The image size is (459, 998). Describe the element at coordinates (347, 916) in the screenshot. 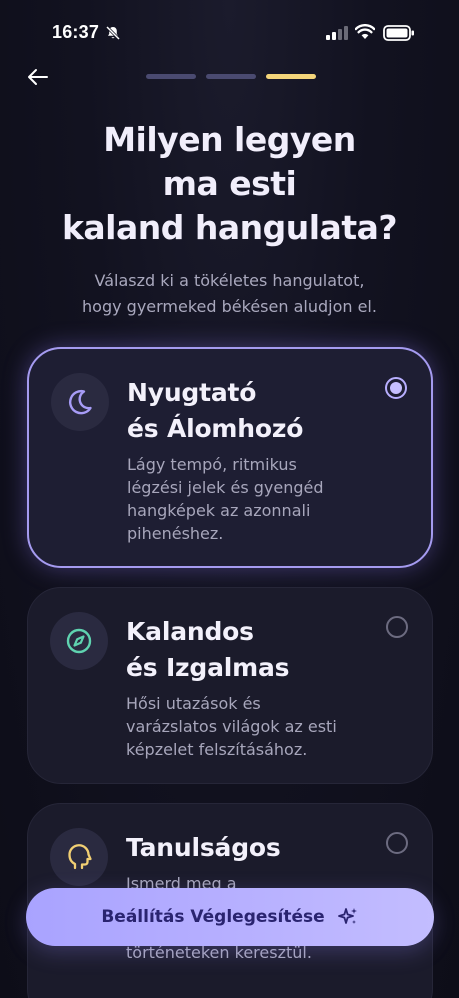

I see `sparkles-icon` at that location.